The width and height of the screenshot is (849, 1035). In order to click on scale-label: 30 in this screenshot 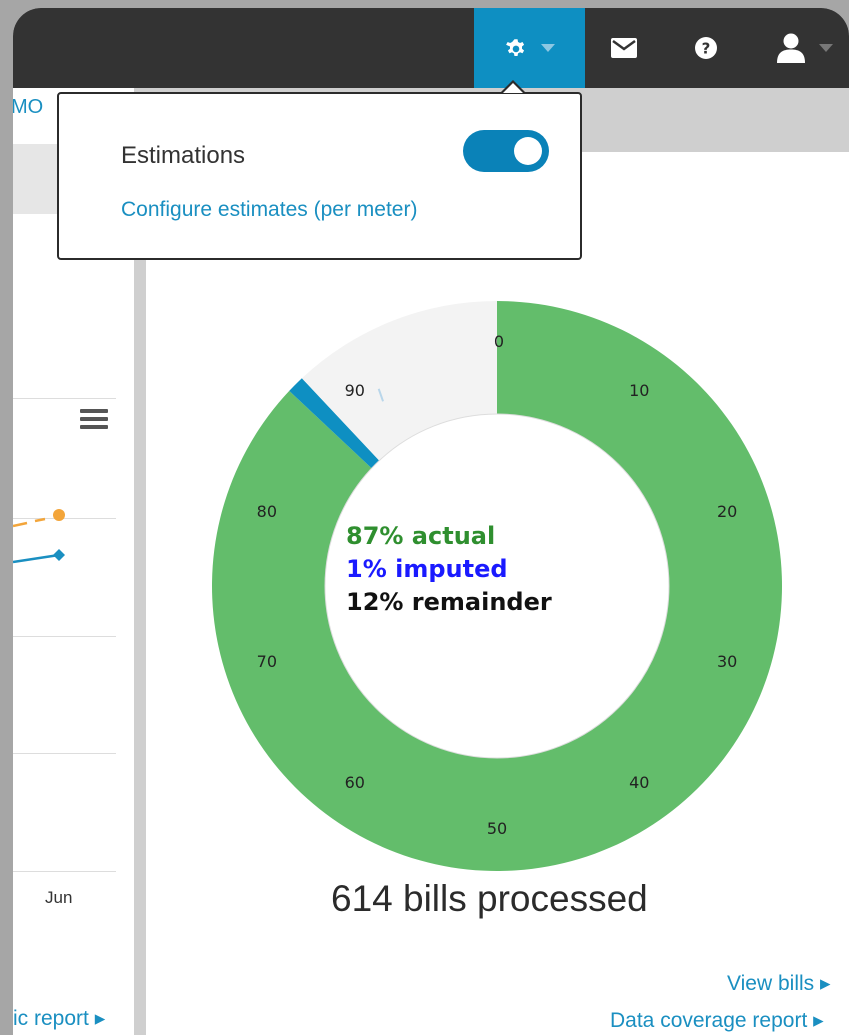, I will do `click(727, 661)`.